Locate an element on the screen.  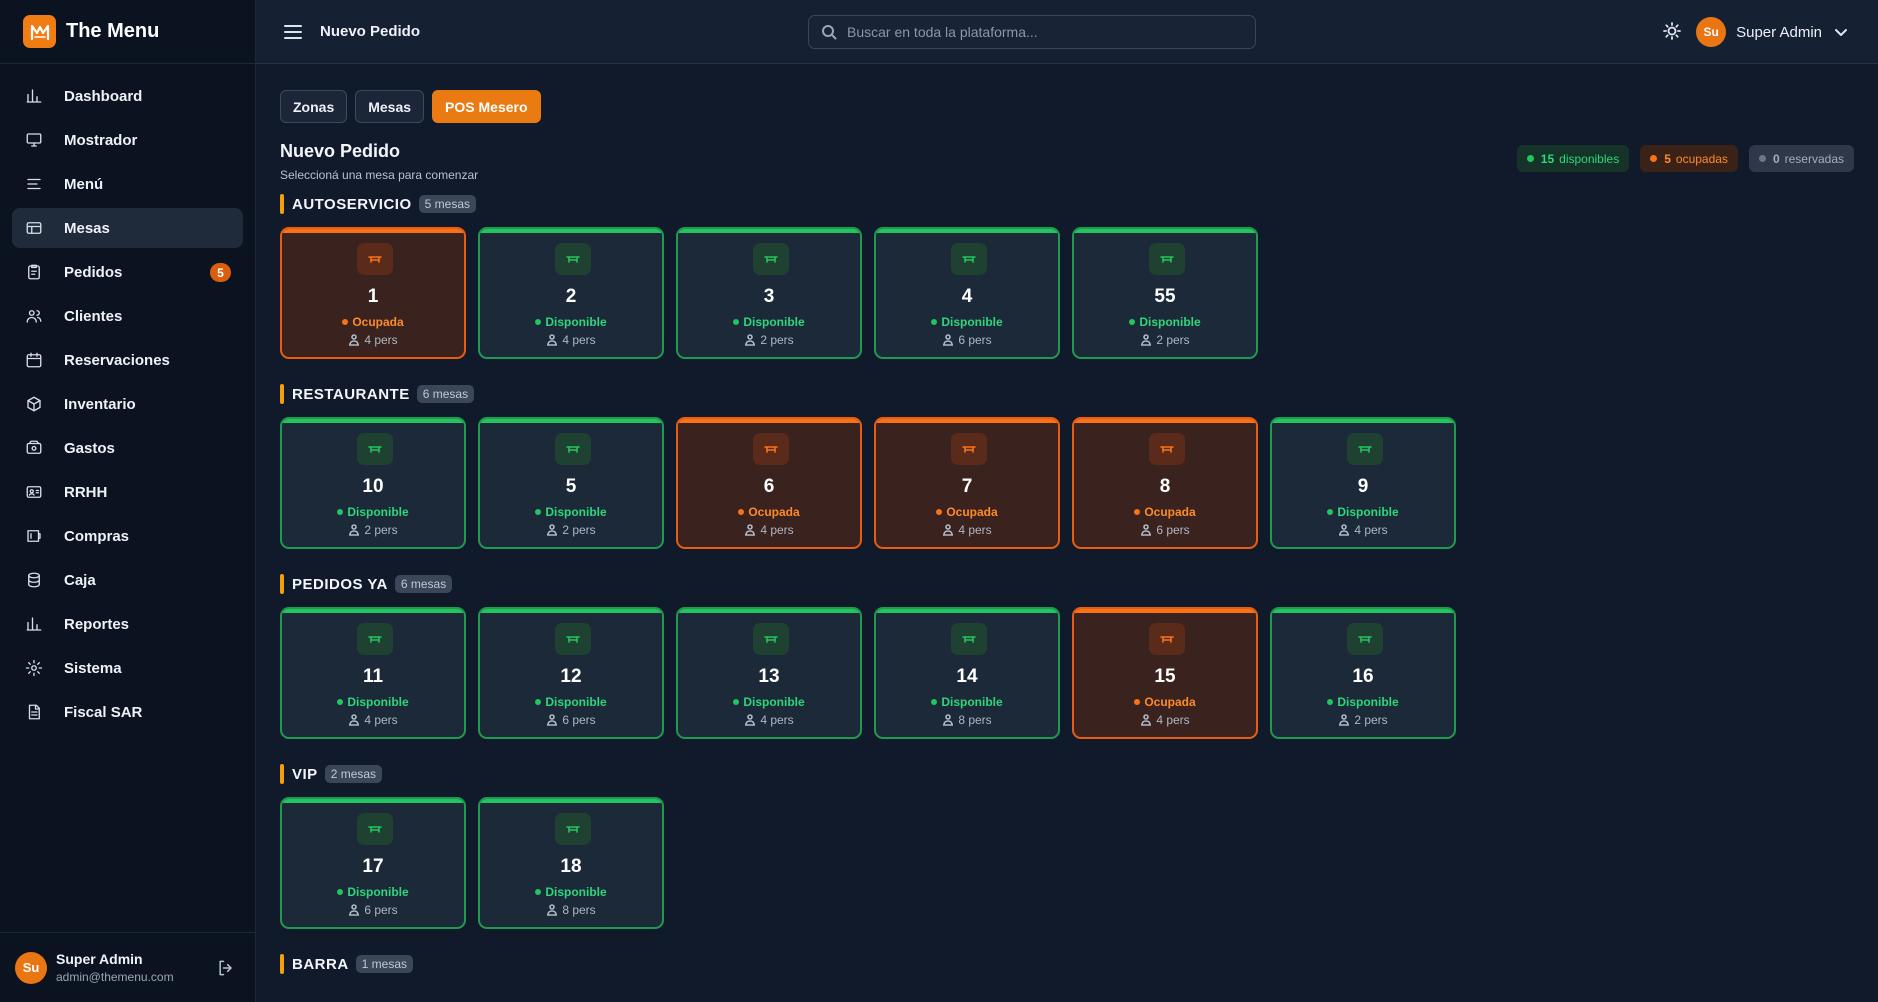
tab-zonas: Zonas is located at coordinates (314, 106).